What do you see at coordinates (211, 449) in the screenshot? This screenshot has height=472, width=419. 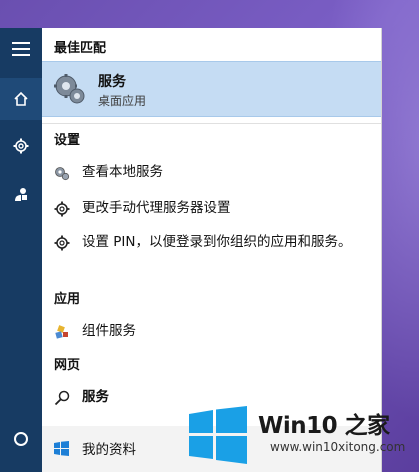 I see `my-stuff-row: 我的资料` at bounding box center [211, 449].